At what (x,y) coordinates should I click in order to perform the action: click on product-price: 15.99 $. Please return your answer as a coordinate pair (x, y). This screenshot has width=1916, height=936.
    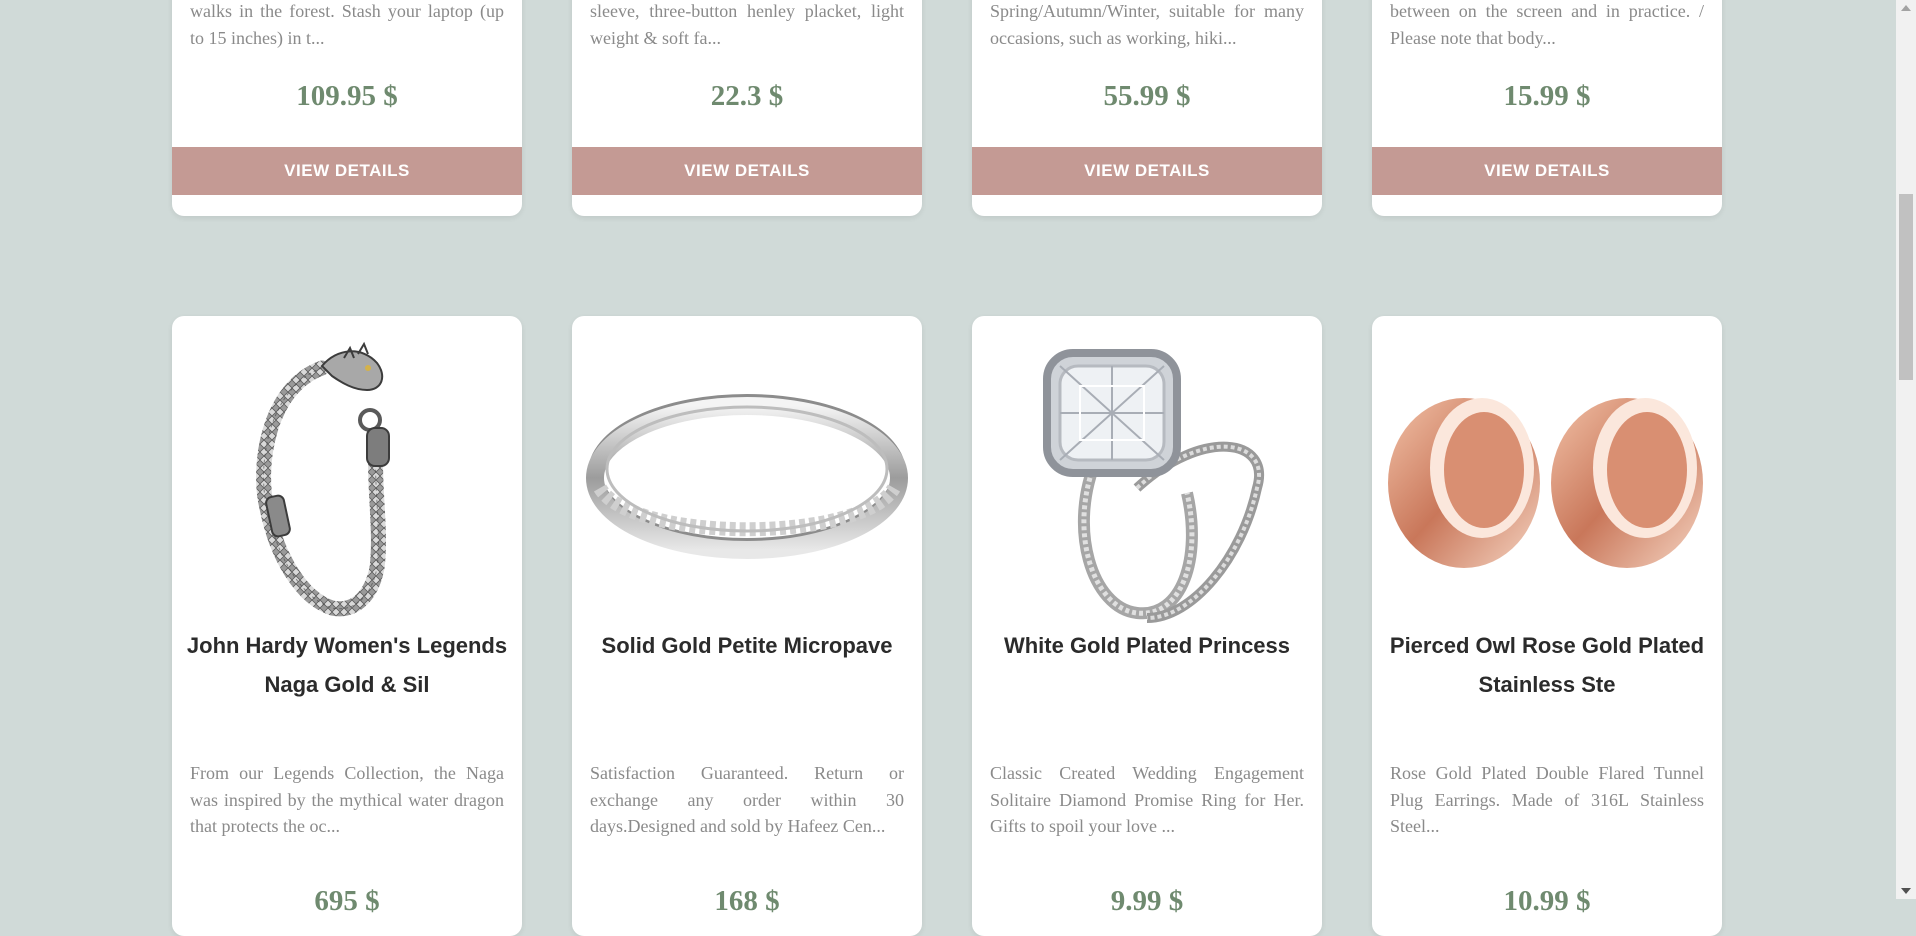
    Looking at the image, I should click on (1547, 96).